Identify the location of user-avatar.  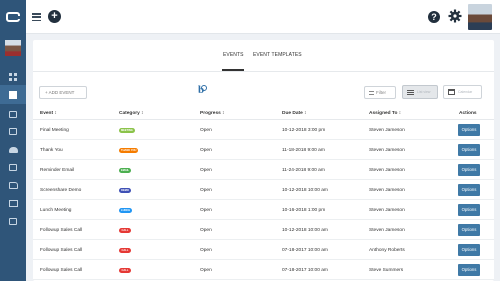
(480, 17).